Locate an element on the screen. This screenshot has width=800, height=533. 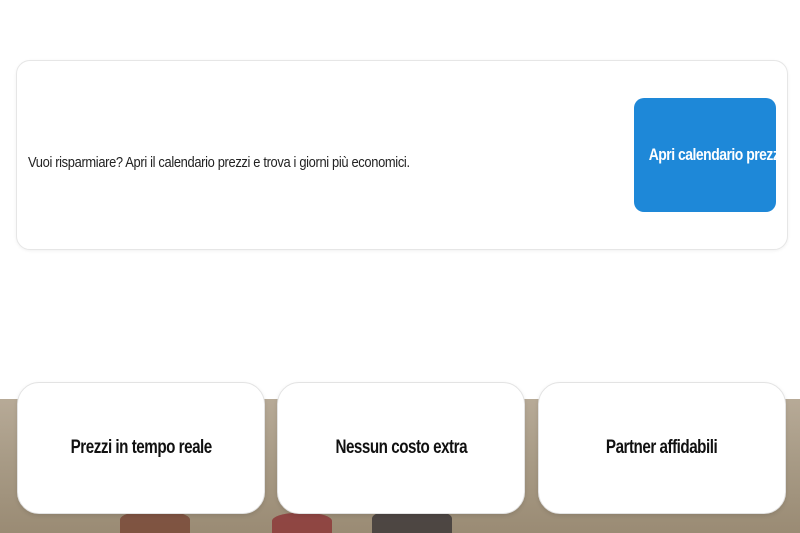
feature-label-trusted-partners: Partner affidabili is located at coordinates (662, 447).